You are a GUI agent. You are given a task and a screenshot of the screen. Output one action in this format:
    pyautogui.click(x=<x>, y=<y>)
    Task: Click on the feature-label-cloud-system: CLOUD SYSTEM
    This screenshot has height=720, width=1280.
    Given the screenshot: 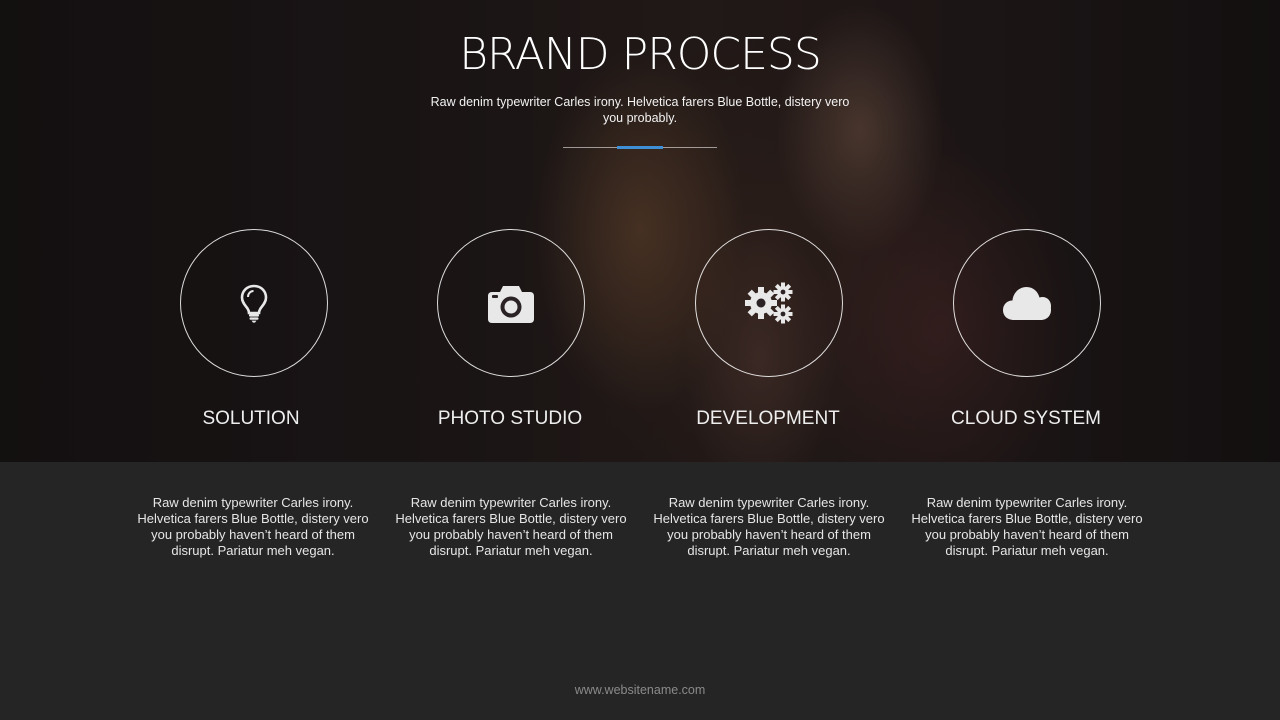 What is the action you would take?
    pyautogui.click(x=1026, y=418)
    